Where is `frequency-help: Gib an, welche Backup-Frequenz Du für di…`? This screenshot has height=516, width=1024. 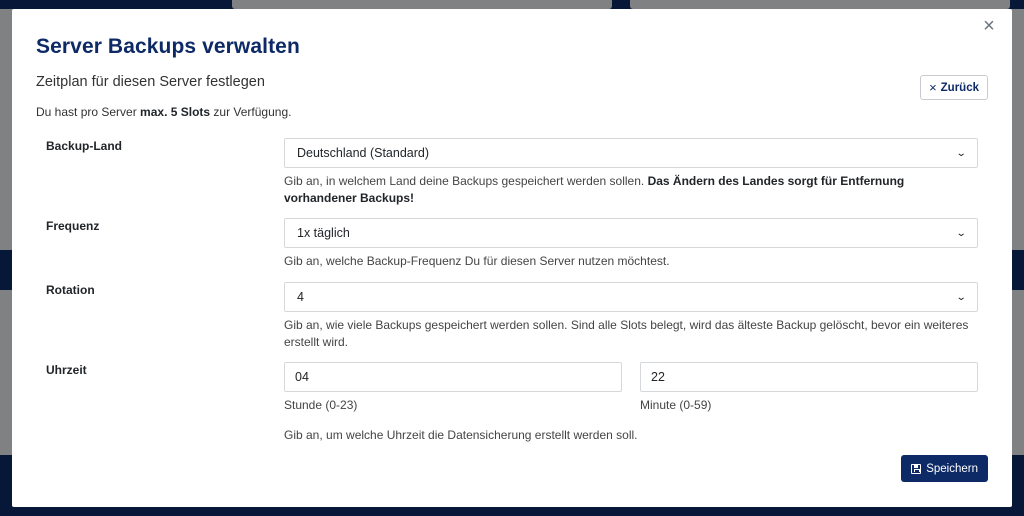
frequency-help: Gib an, welche Backup-Frequenz Du für di… is located at coordinates (477, 261).